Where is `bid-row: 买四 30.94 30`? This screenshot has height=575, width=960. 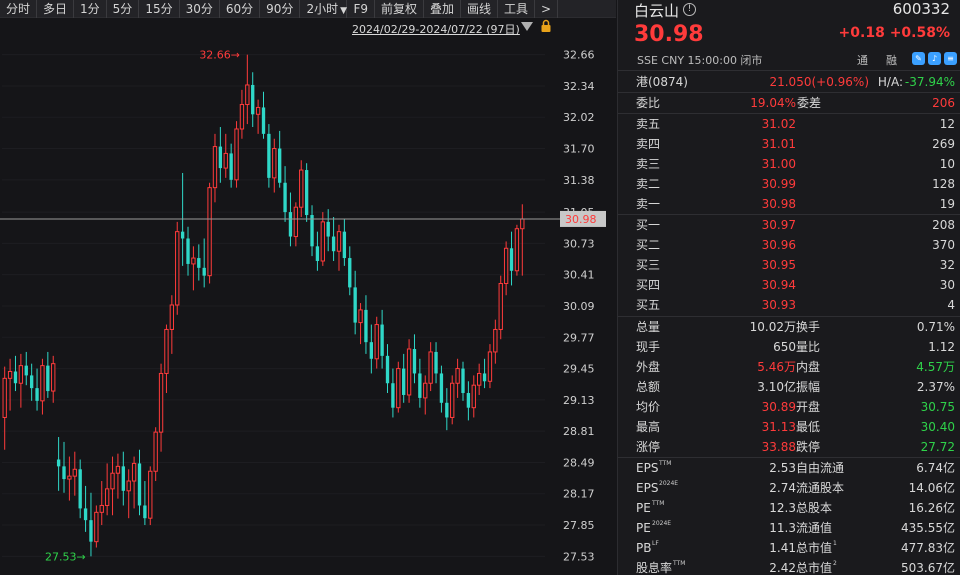 bid-row: 买四 30.94 30 is located at coordinates (789, 285).